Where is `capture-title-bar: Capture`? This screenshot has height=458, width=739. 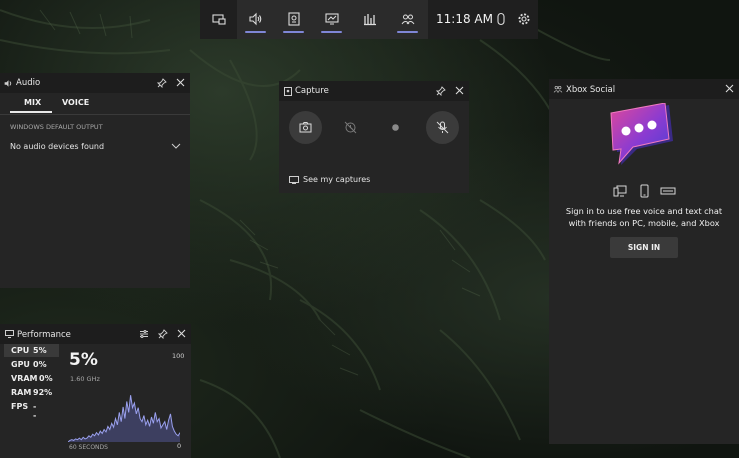
capture-title-bar: Capture is located at coordinates (374, 91).